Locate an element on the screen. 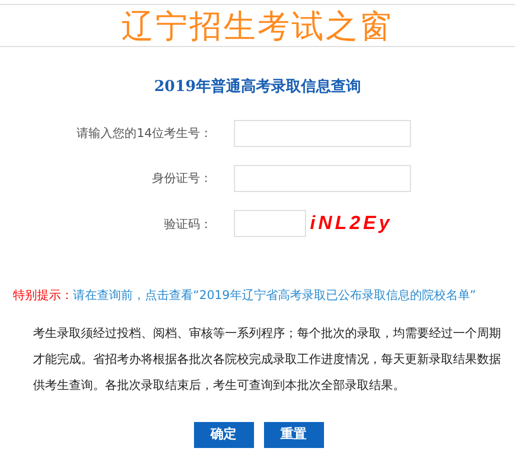 The width and height of the screenshot is (515, 474). notice-label: 特别提示： is located at coordinates (43, 295).